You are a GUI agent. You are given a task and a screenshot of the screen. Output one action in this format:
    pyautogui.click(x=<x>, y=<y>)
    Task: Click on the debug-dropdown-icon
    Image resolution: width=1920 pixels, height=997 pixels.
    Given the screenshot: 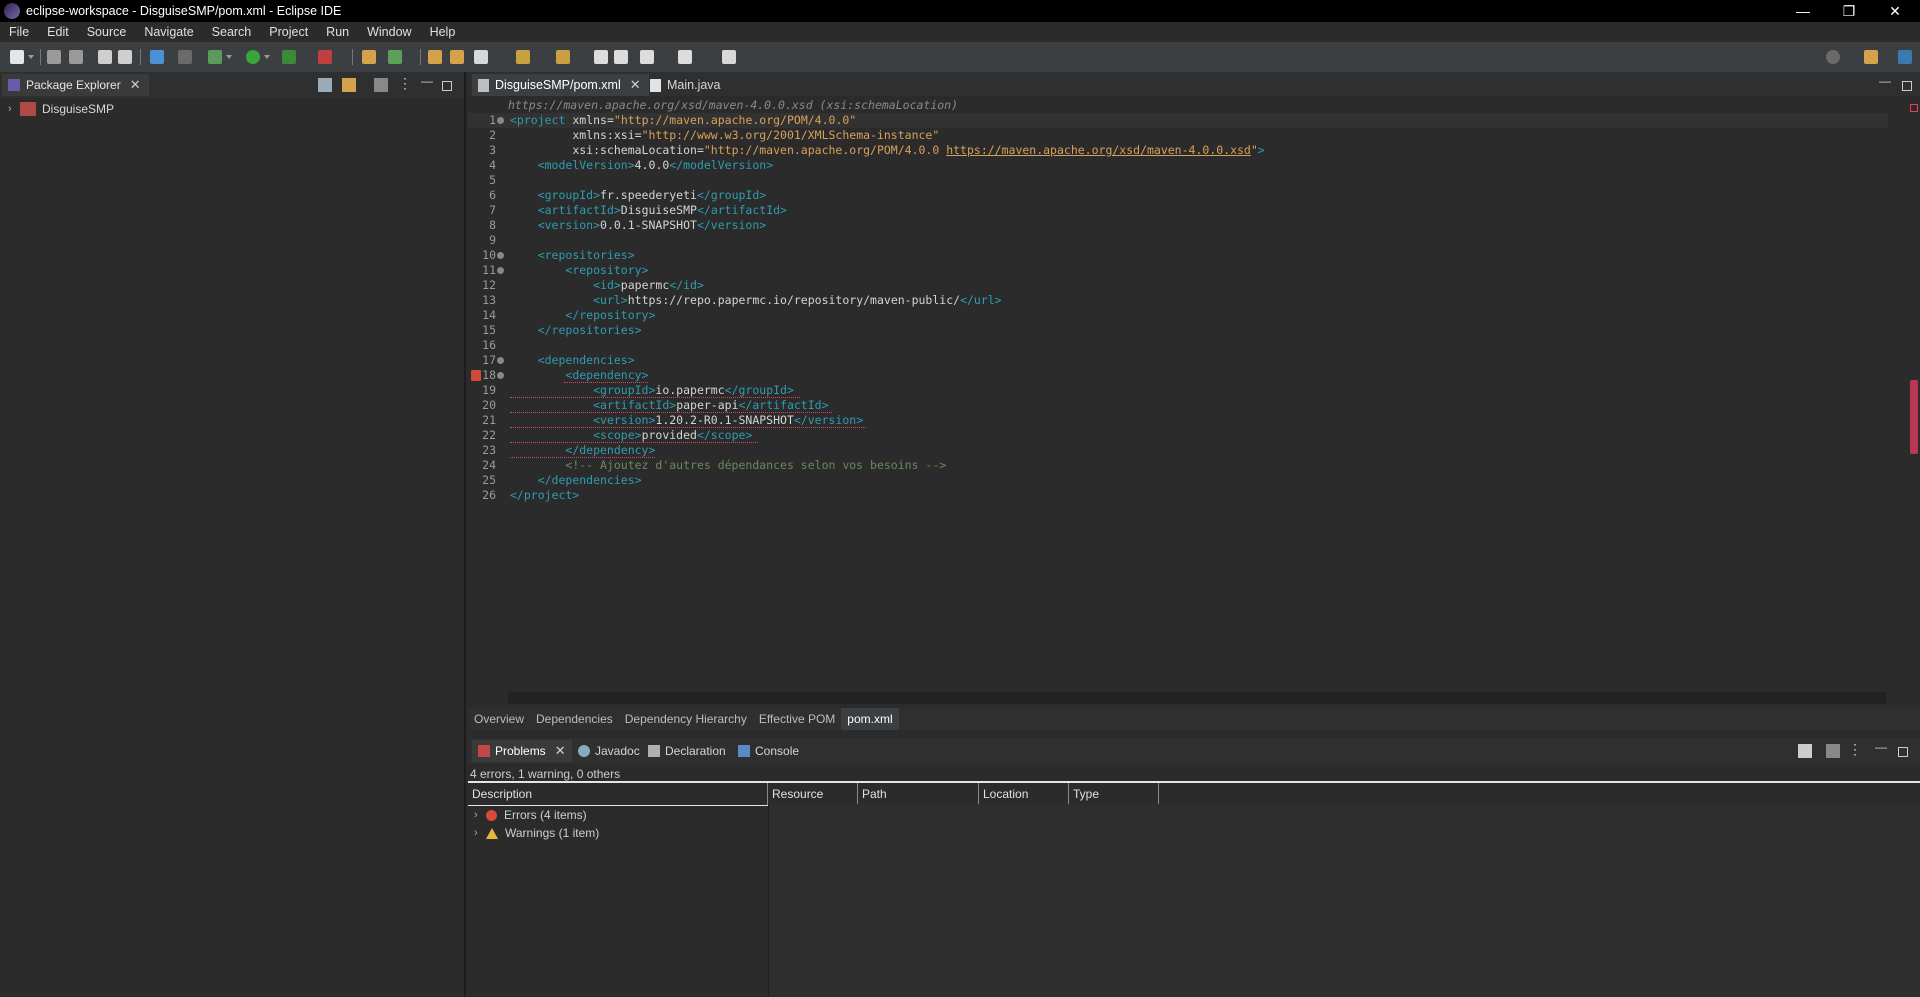 What is the action you would take?
    pyautogui.click(x=229, y=57)
    